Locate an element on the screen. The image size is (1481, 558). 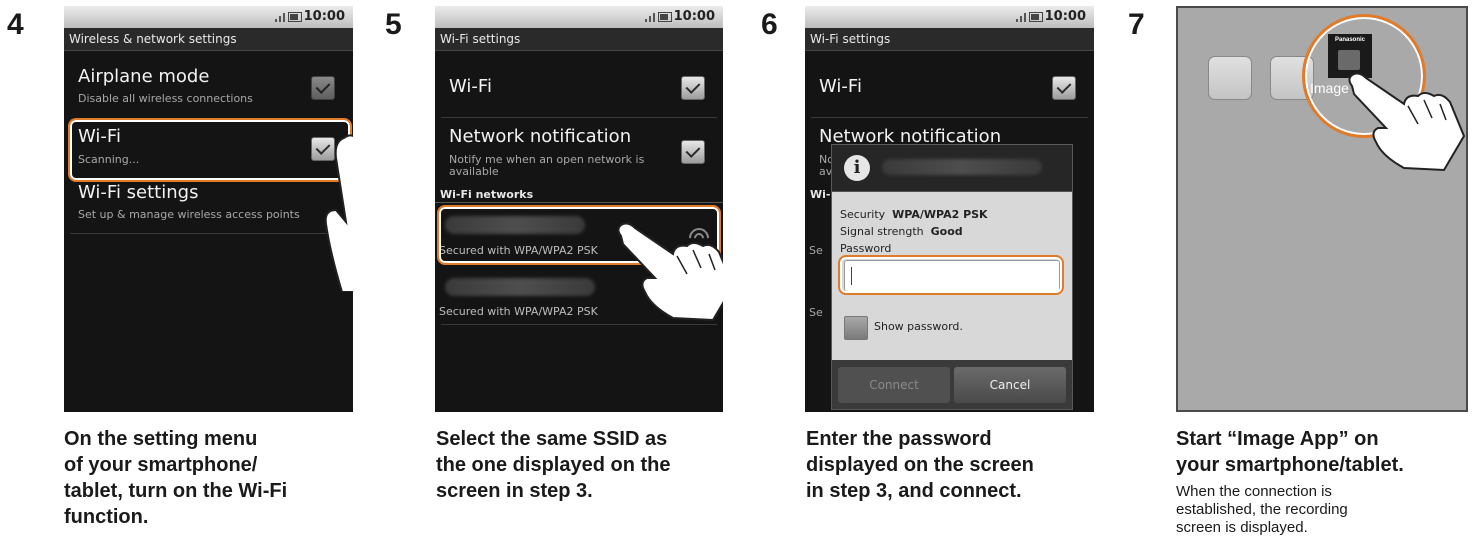
network-notification-subtitle: available is located at coordinates (474, 171).